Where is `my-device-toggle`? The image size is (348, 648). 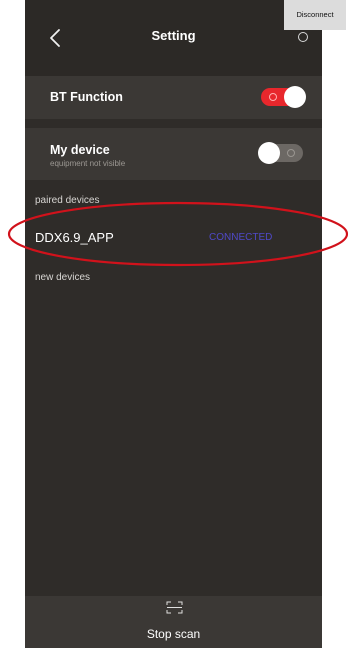 my-device-toggle is located at coordinates (280, 153).